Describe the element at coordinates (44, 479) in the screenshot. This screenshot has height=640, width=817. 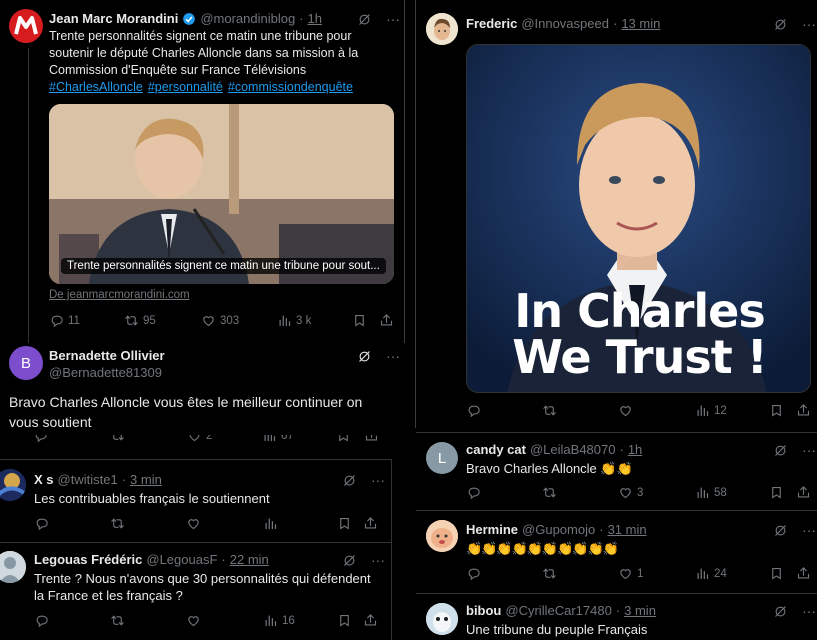
I see `author-name: X s` at that location.